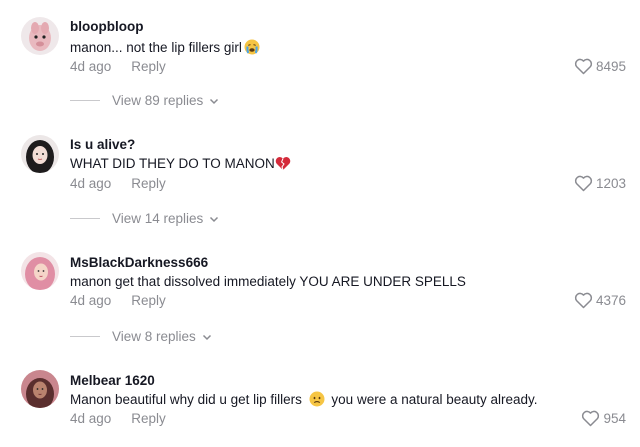 The image size is (640, 447). I want to click on view-replies-button: View 8 replies, so click(141, 336).